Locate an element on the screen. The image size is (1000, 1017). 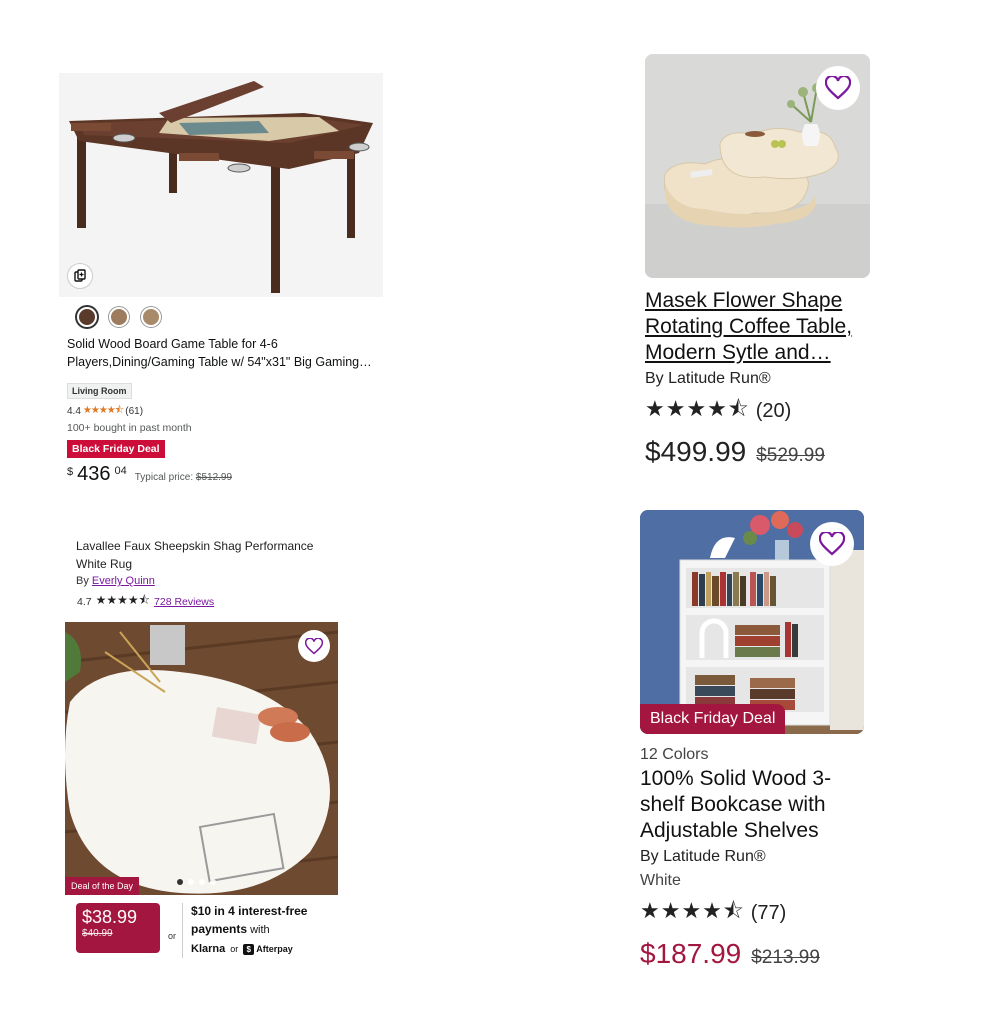
category-tag: Living Room is located at coordinates (99, 391).